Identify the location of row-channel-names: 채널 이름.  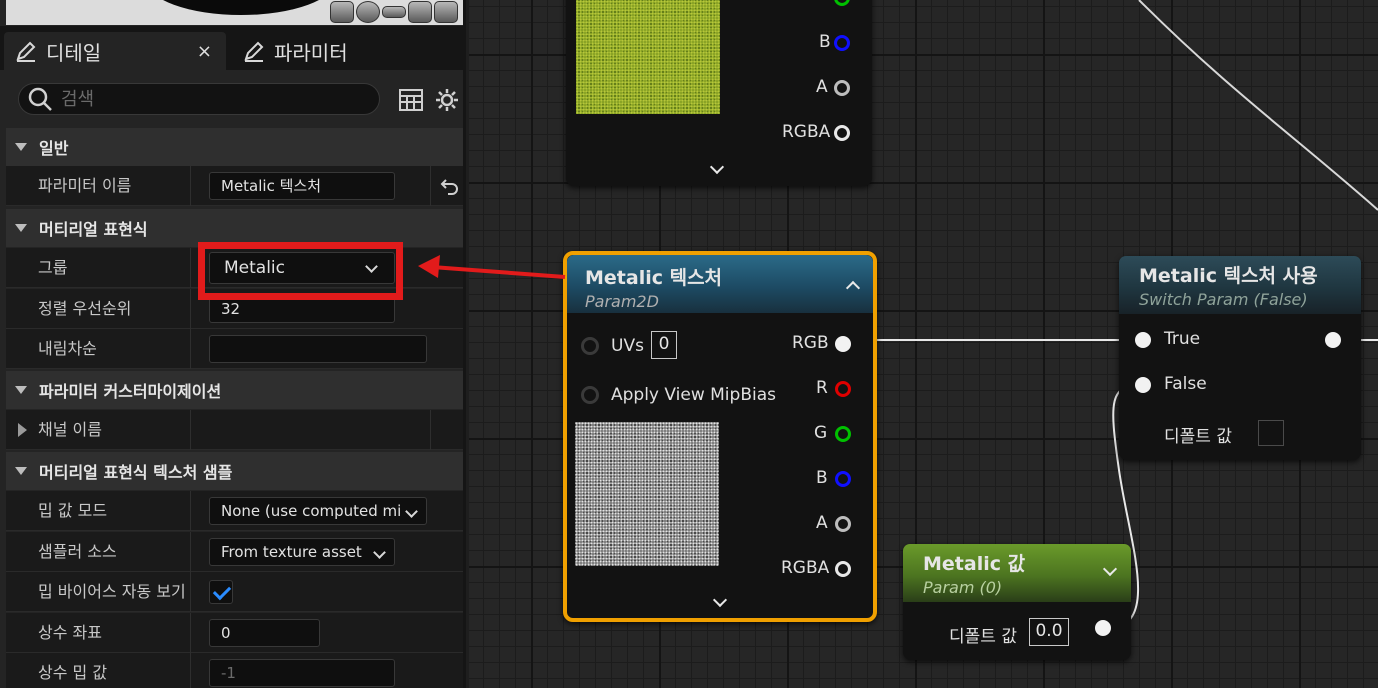
(234, 430).